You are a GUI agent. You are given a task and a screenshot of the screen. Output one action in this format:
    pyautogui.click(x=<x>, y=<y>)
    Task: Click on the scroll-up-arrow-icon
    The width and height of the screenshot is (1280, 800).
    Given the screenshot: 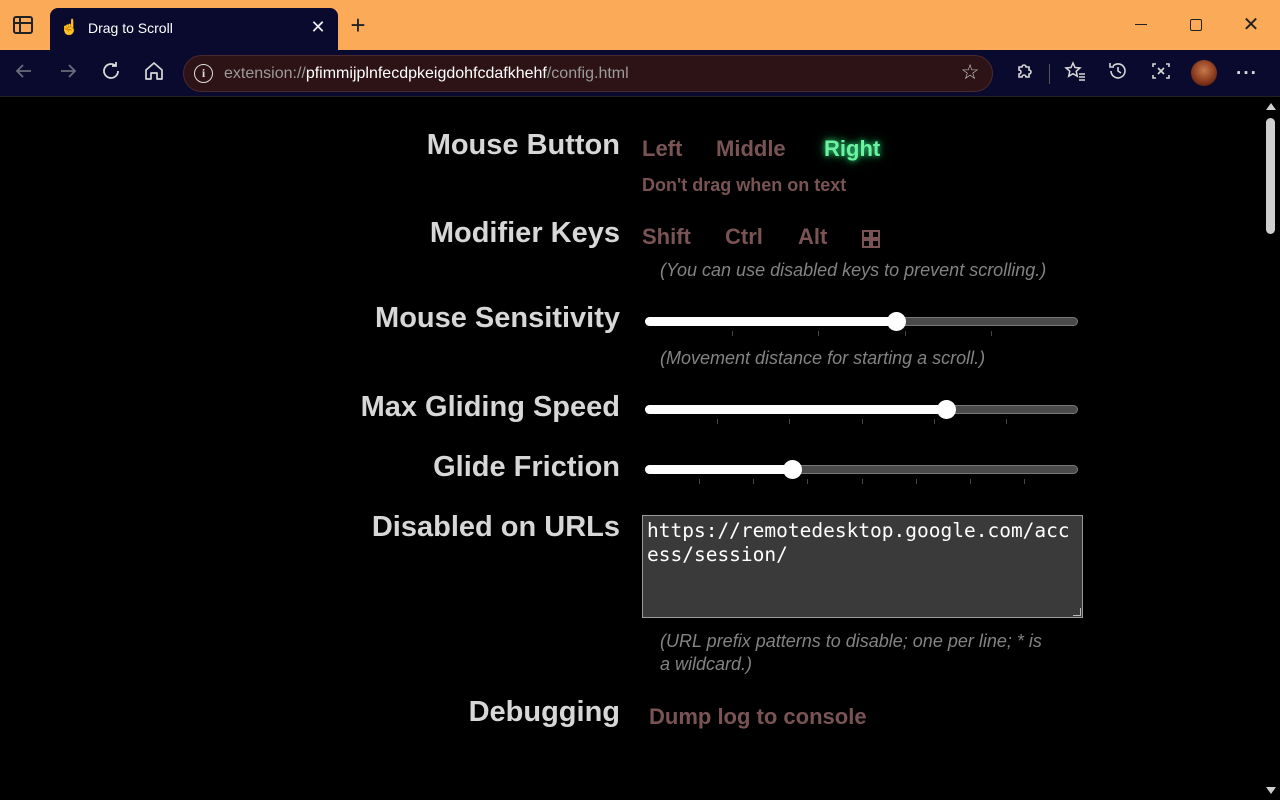 What is the action you would take?
    pyautogui.click(x=1271, y=106)
    